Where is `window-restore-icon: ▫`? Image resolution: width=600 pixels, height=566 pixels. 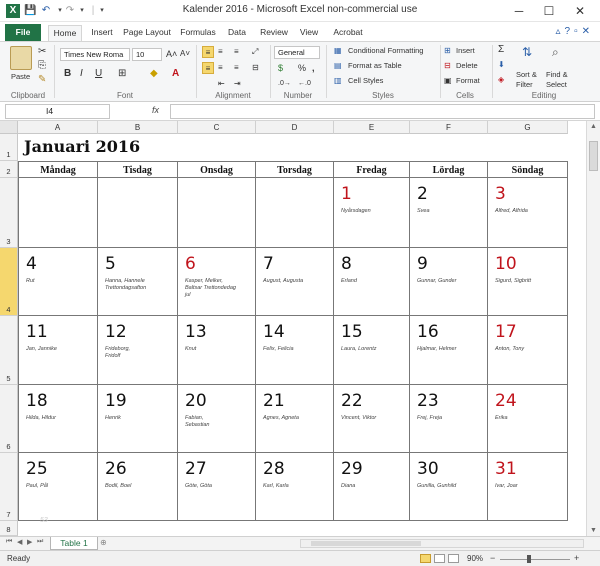
window-restore-icon: ▫ is located at coordinates (578, 31).